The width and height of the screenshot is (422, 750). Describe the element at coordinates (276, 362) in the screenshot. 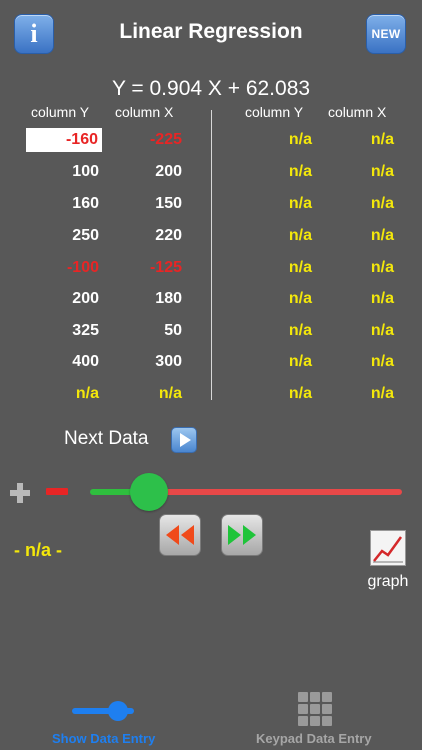

I see `right-row-8-y-cell: n/a` at that location.